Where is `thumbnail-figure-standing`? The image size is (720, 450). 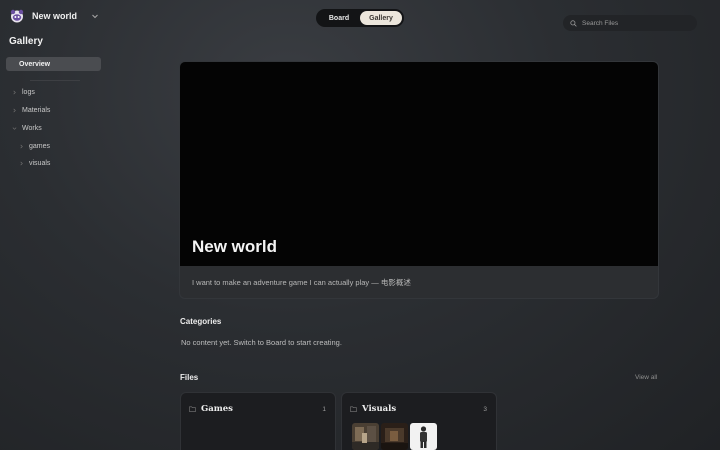 thumbnail-figure-standing is located at coordinates (423, 436).